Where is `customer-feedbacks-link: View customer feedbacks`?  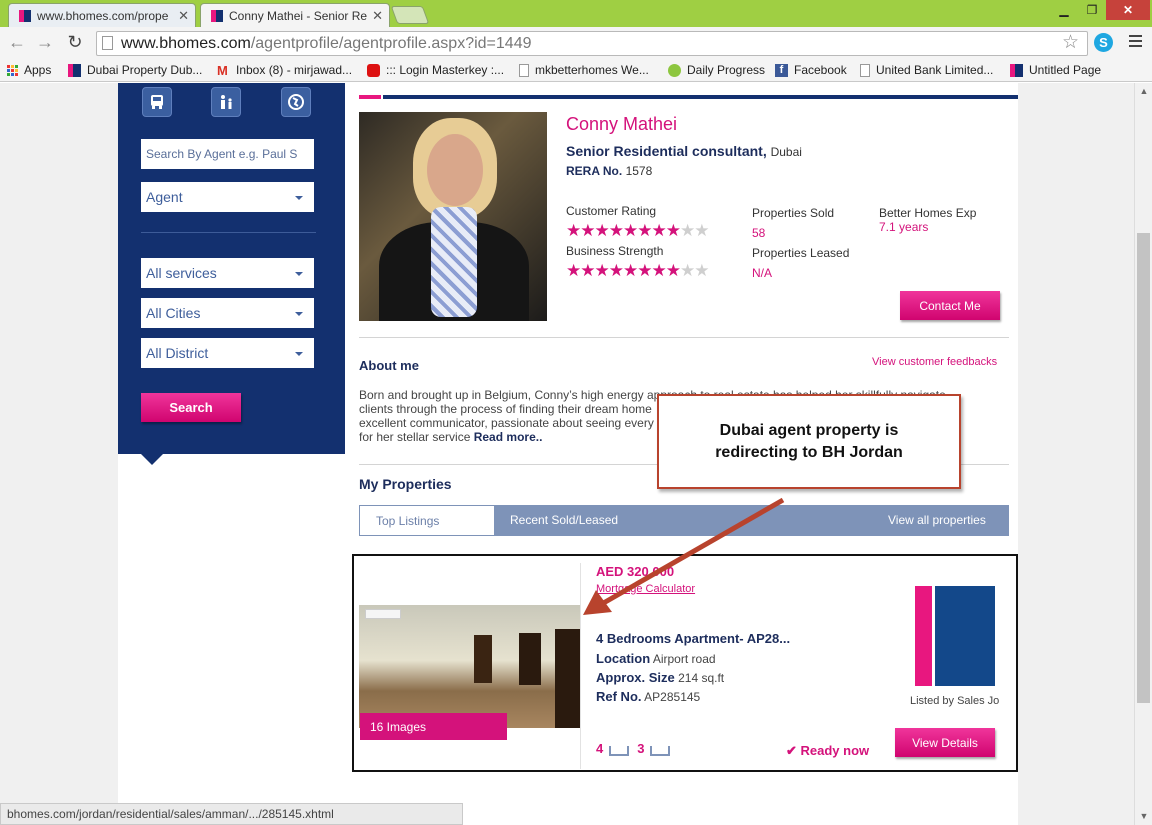
customer-feedbacks-link: View customer feedbacks is located at coordinates (934, 362).